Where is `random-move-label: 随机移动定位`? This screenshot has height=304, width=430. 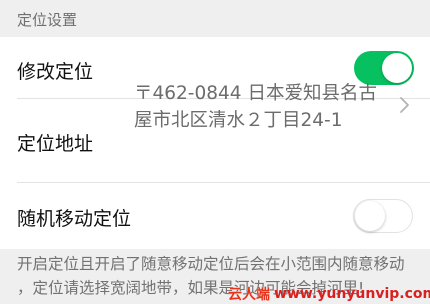
random-move-label: 随机移动定位 is located at coordinates (74, 219).